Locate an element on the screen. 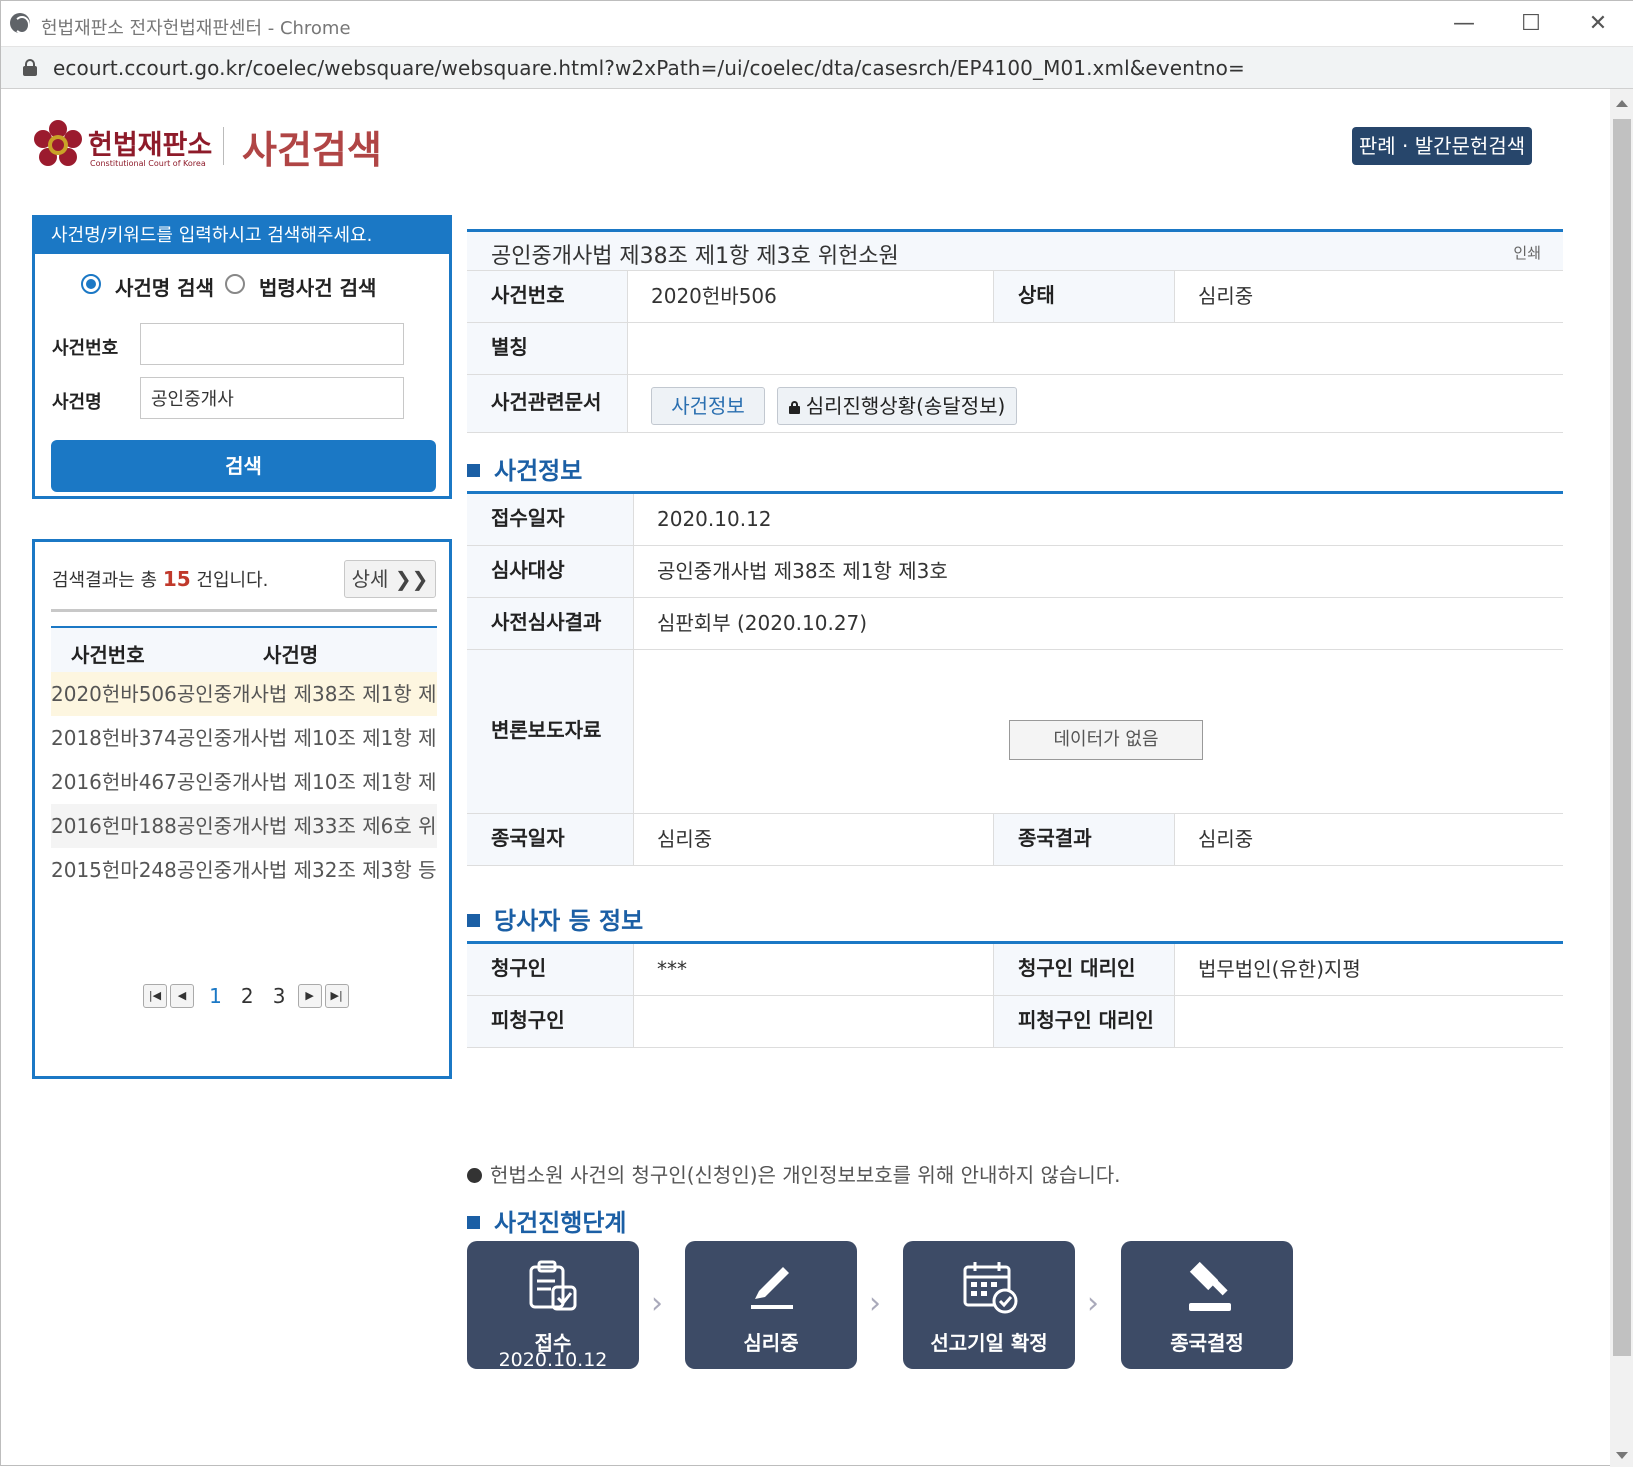  result-row: 2020헌바506공인중개사법 제38조 제1항 제3호 is located at coordinates (244, 694).